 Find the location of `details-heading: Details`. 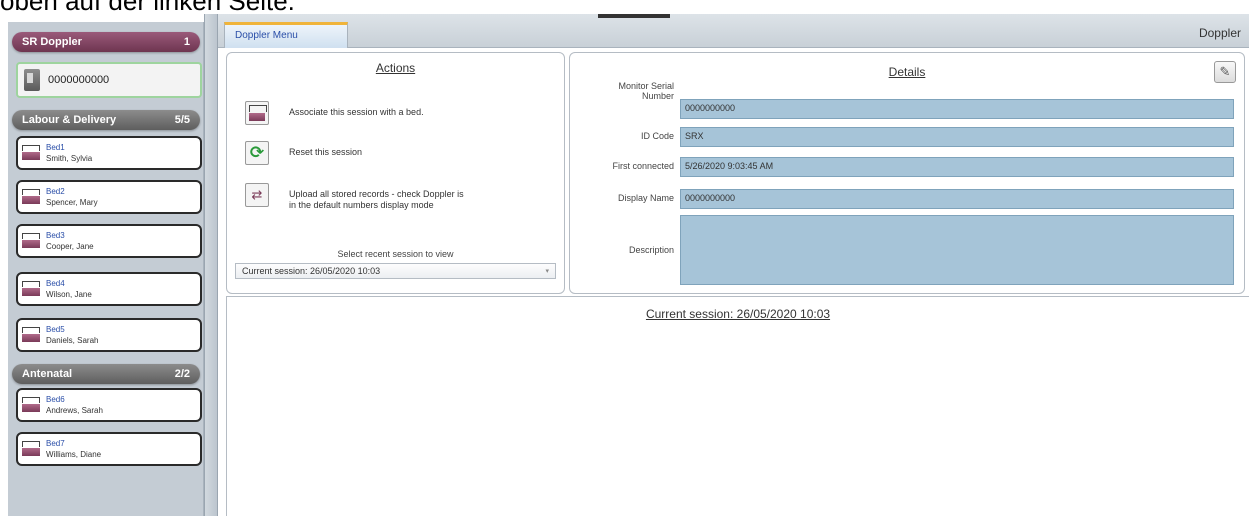

details-heading: Details is located at coordinates (907, 72).